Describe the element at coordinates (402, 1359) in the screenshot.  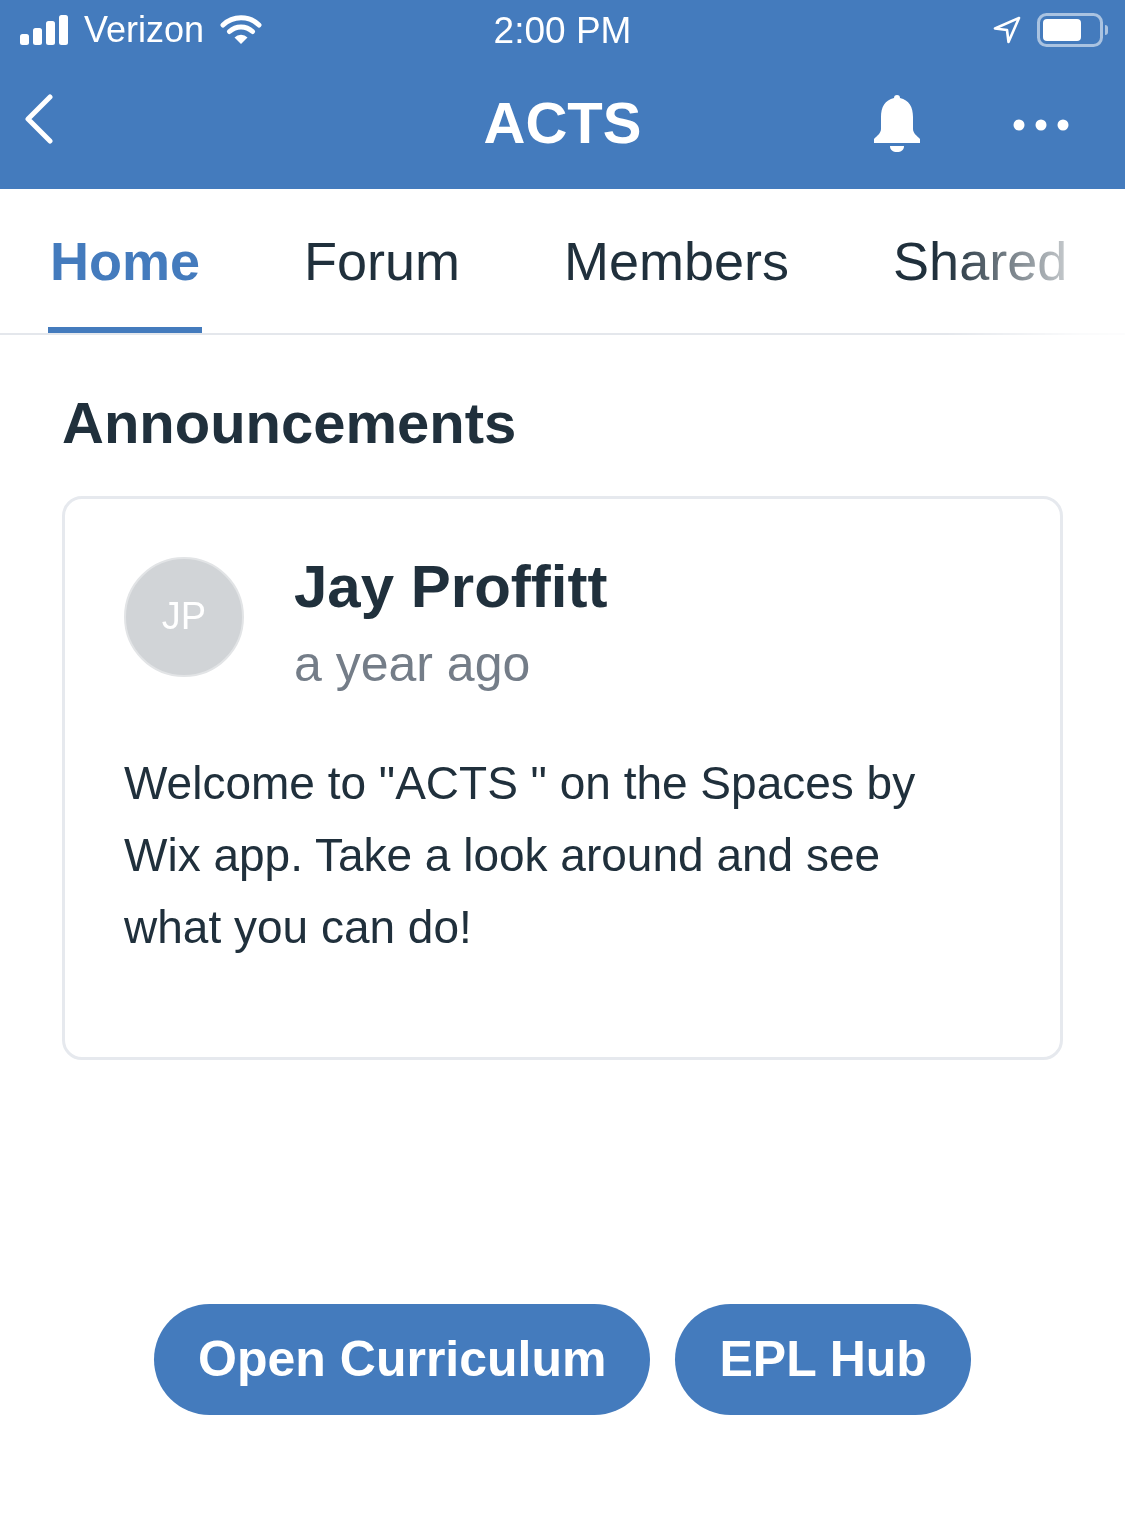
I see `action-button: Open Curriculum` at that location.